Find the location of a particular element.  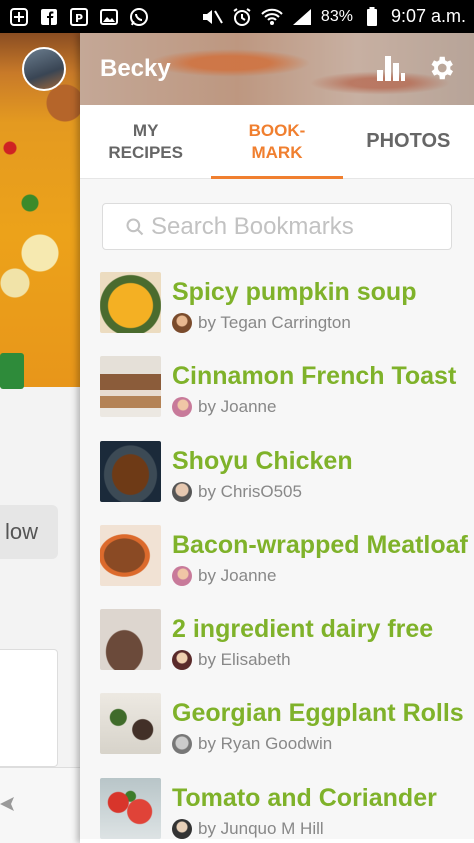

tab-bookmark: BOOK- MARK is located at coordinates (277, 142).